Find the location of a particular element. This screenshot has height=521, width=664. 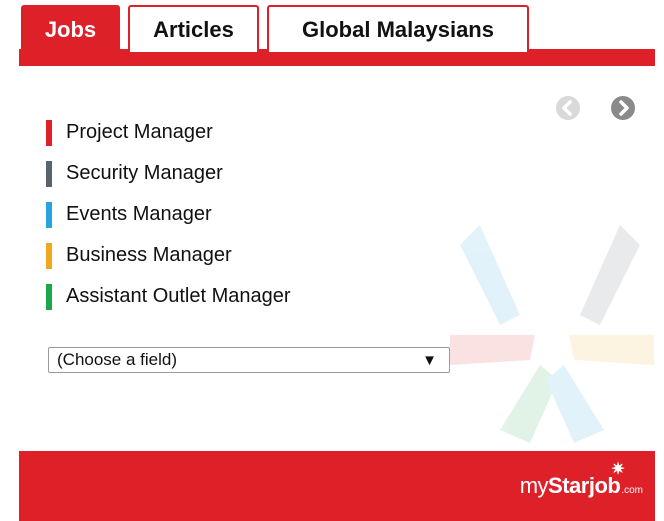

tab-articles-label: Articles is located at coordinates (193, 29).